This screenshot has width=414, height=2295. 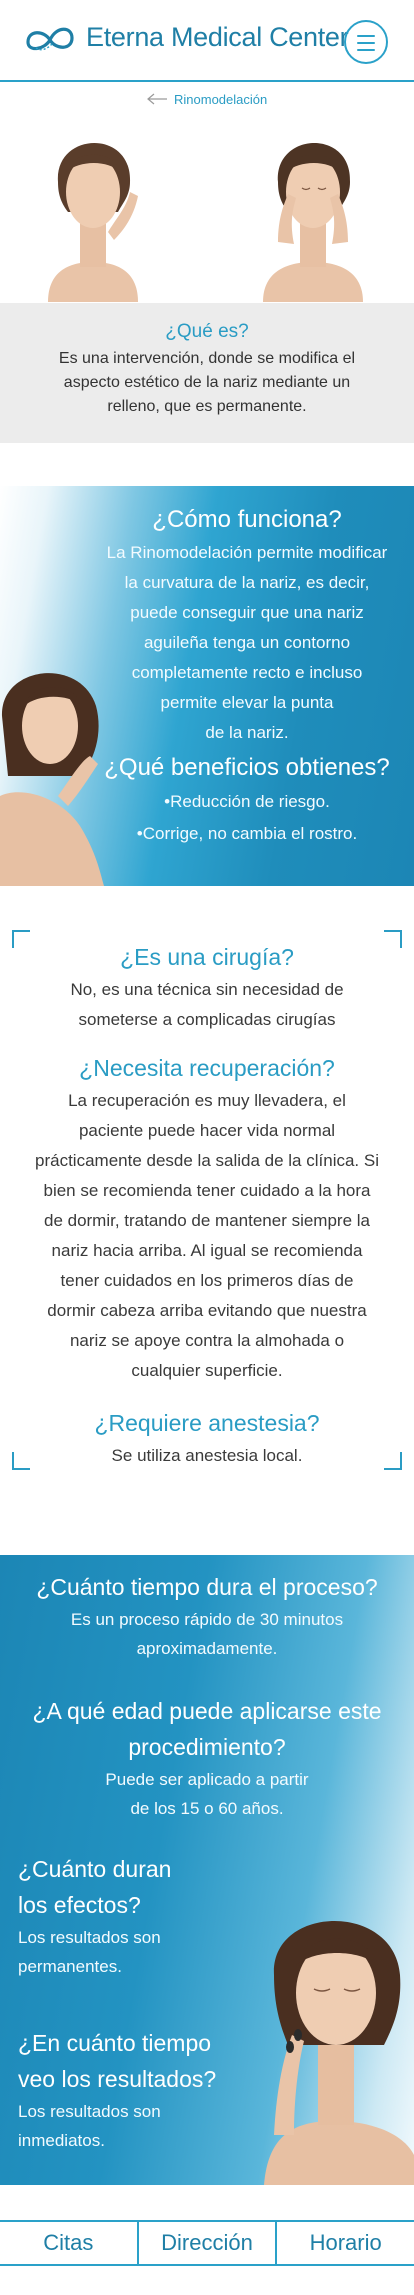 I want to click on results-line: Los resultados son, so click(x=89, y=2111).